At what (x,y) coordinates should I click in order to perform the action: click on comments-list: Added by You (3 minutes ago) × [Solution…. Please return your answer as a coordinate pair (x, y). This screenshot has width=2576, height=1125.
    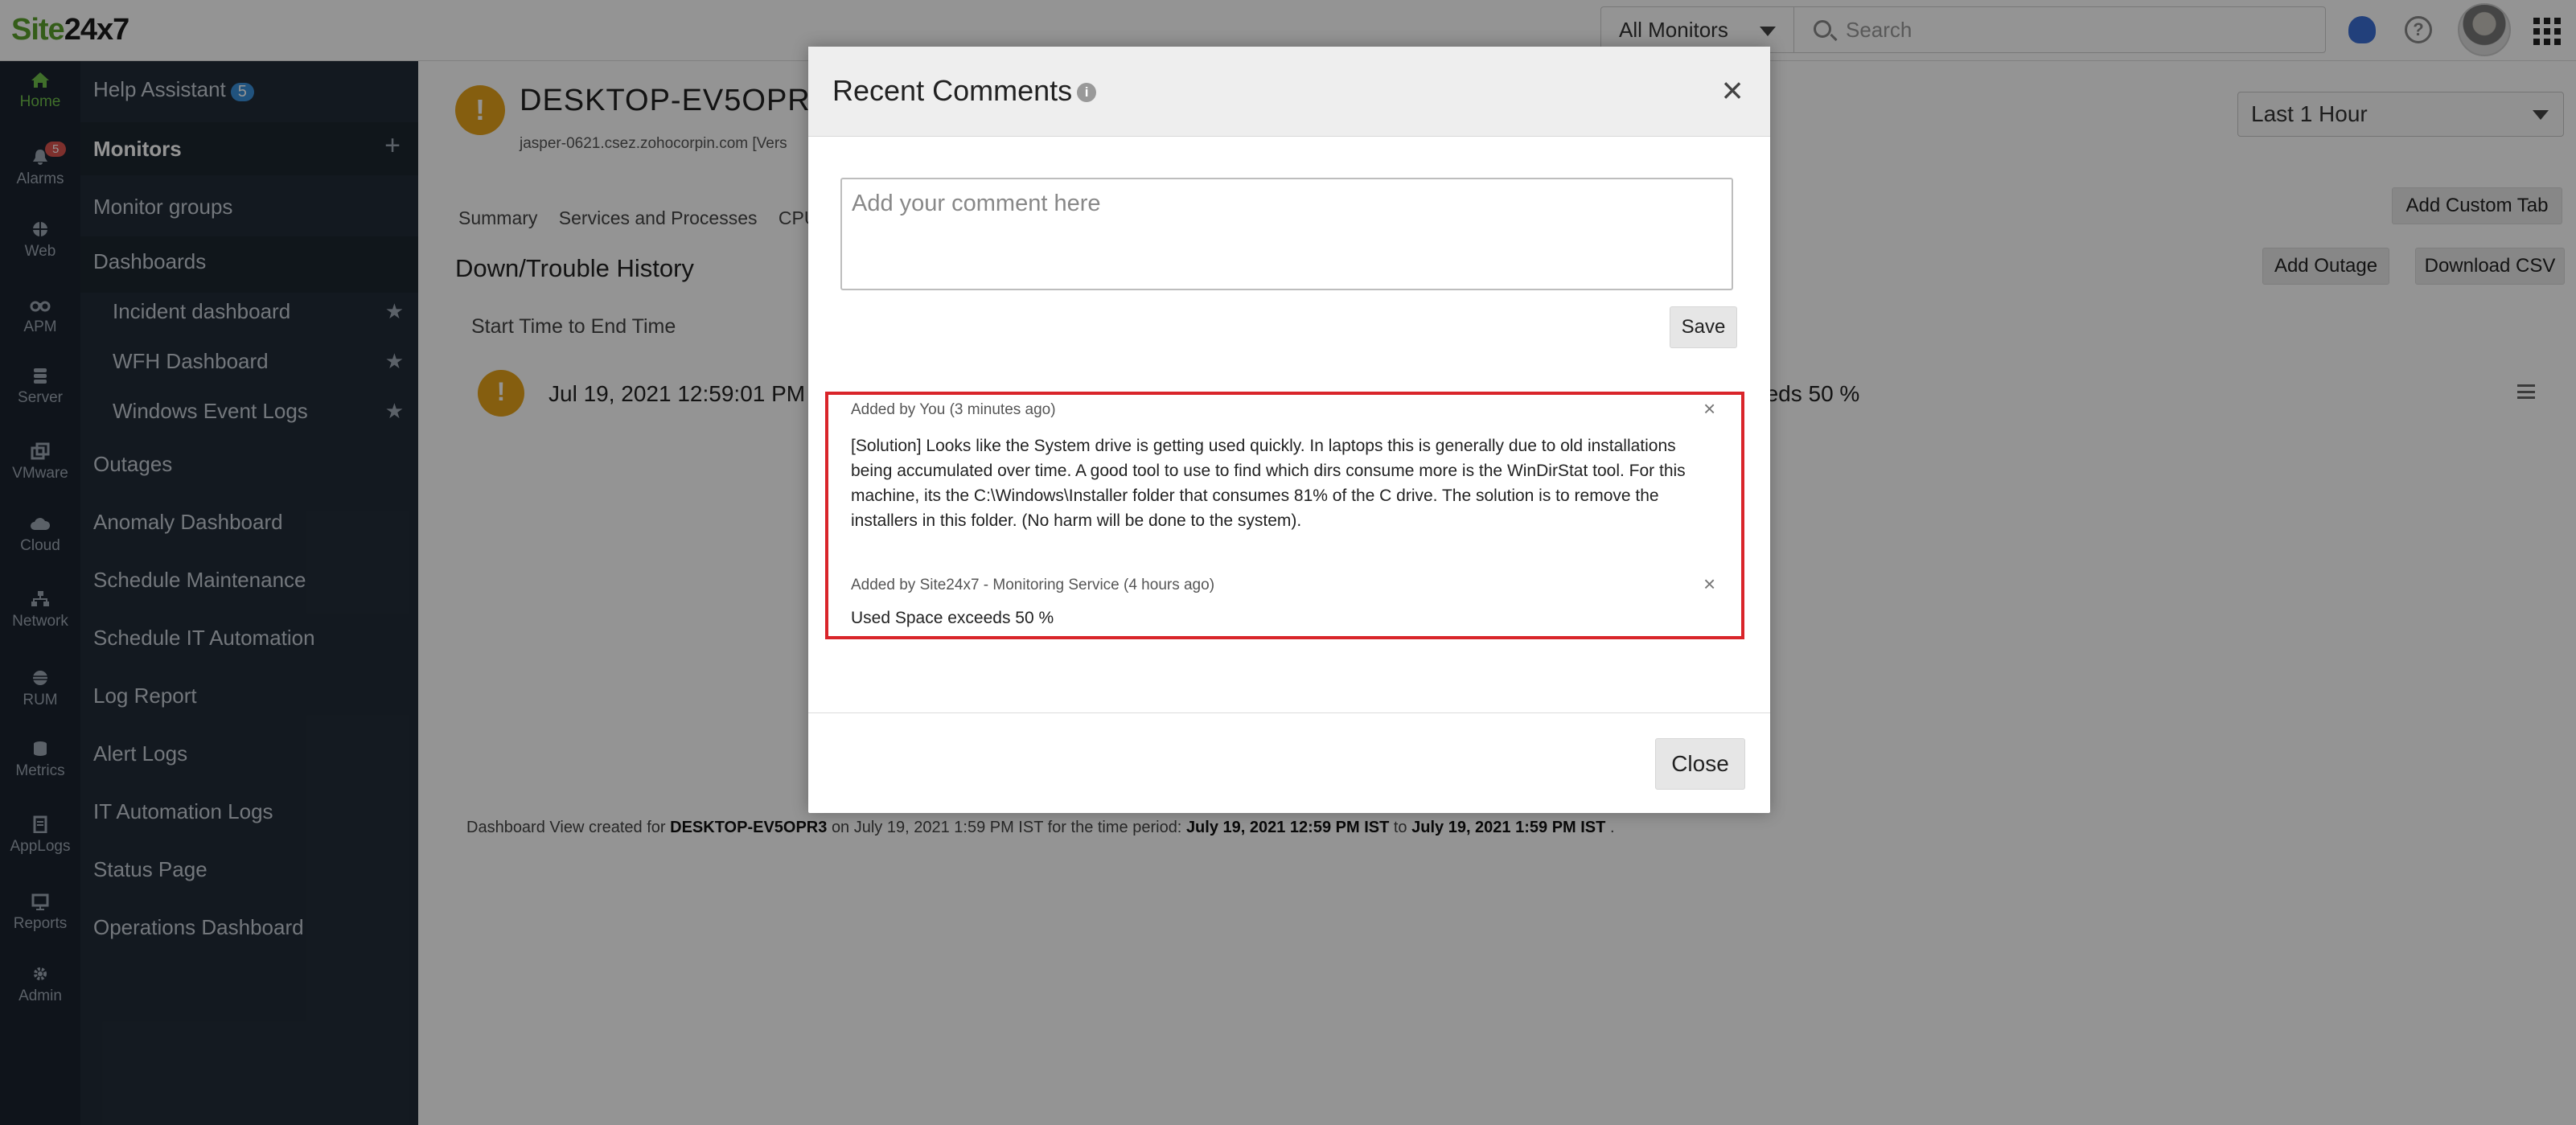
    Looking at the image, I should click on (1284, 515).